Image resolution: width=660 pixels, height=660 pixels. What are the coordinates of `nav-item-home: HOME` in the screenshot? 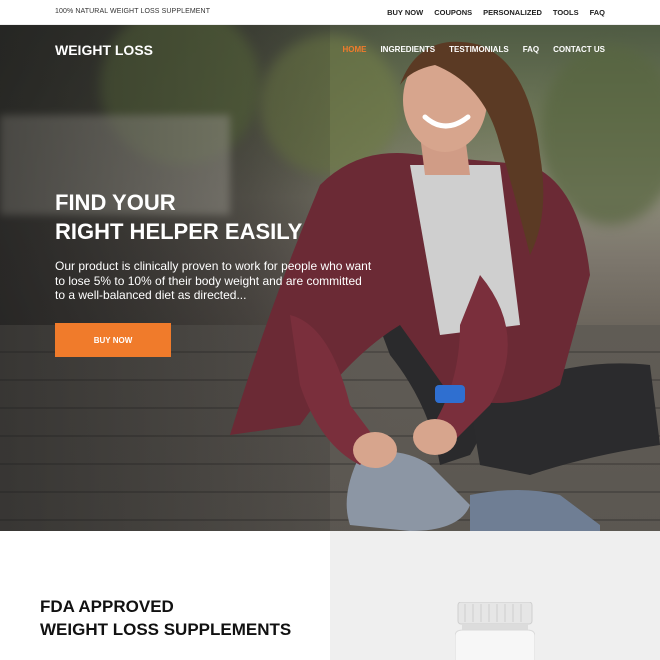 It's located at (354, 49).